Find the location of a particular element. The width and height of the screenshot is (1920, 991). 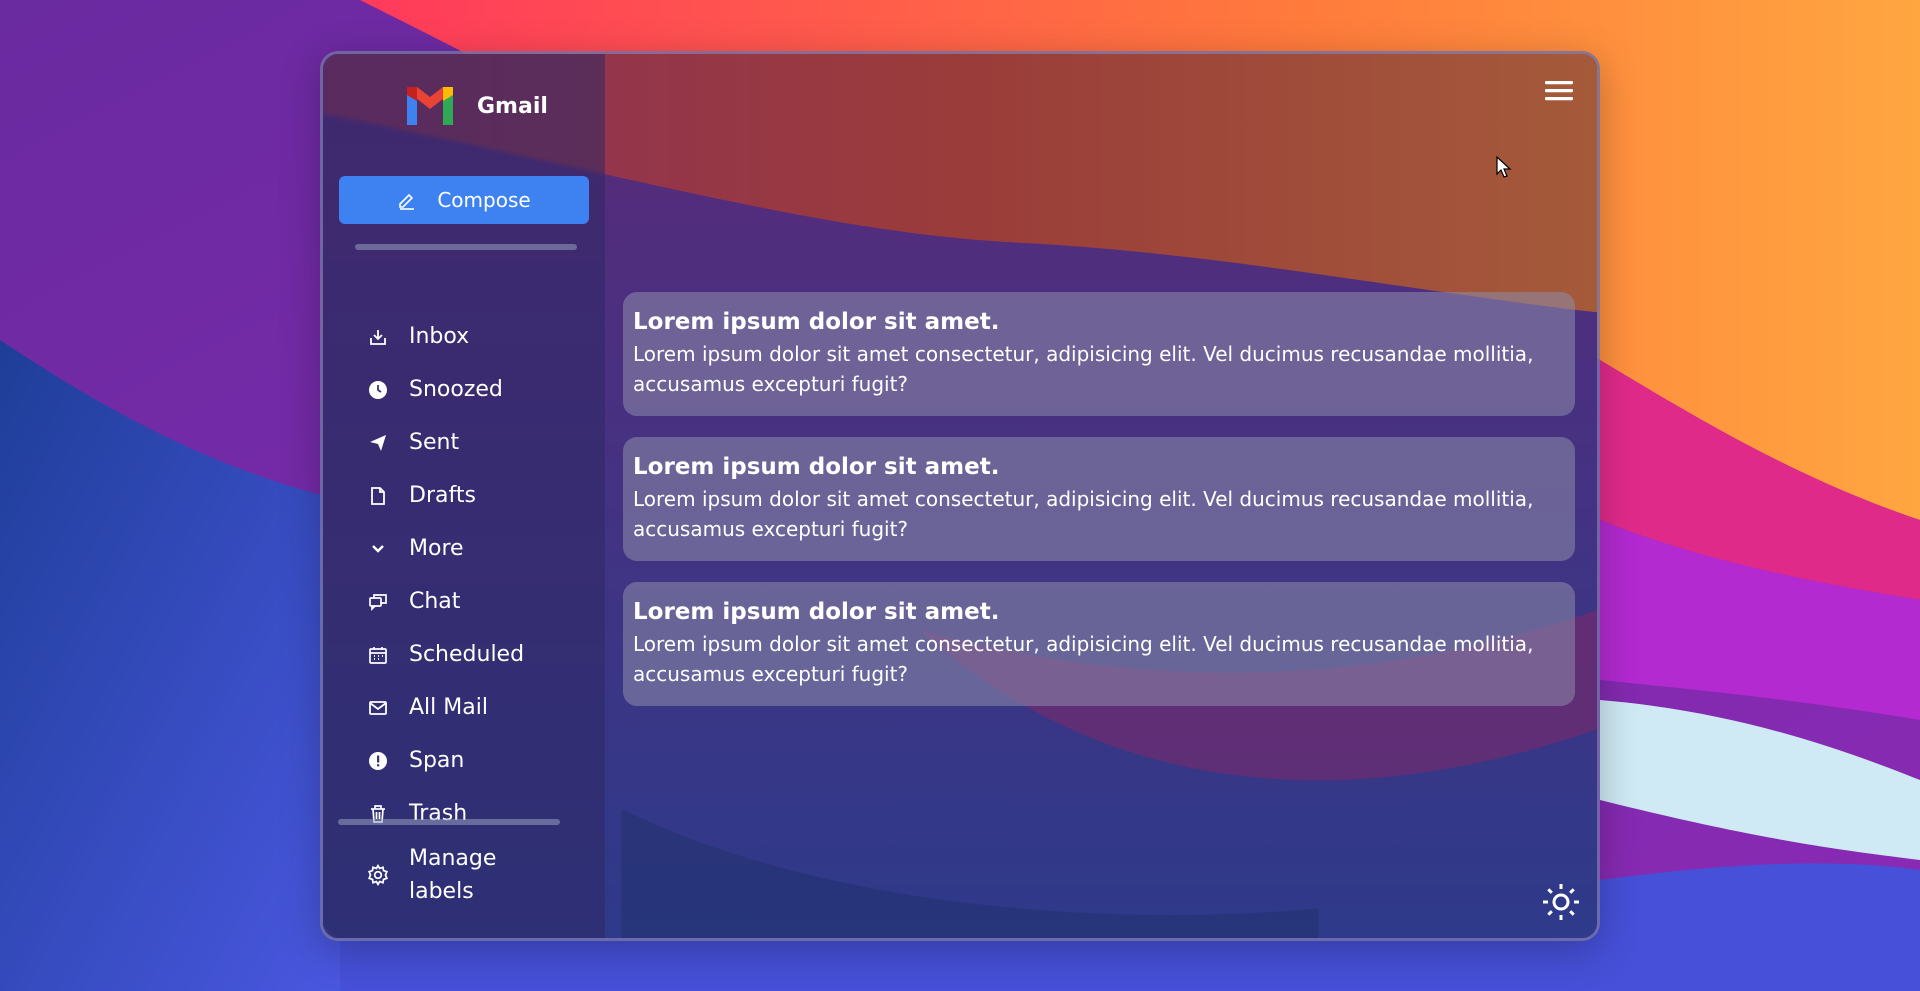

sidebar-item-more: More is located at coordinates (464, 548).